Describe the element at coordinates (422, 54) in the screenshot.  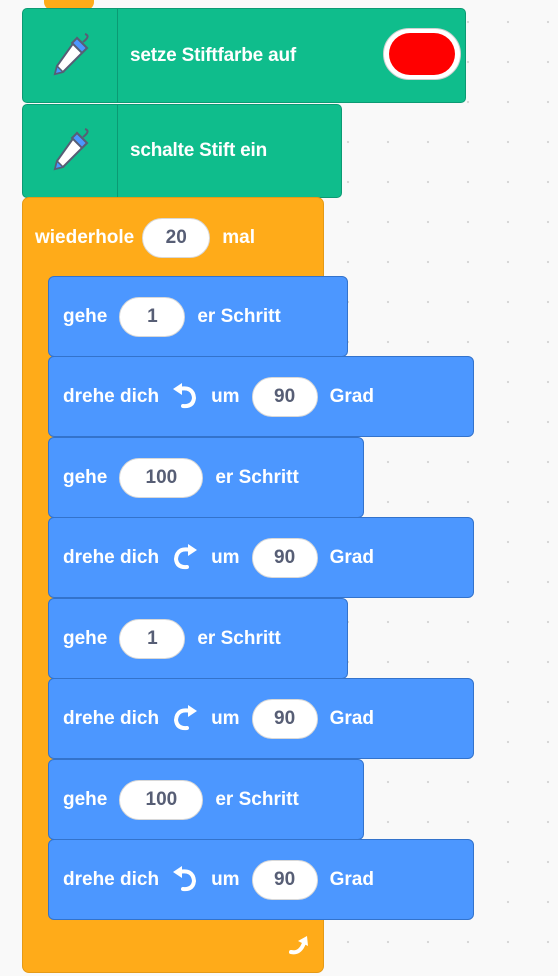
I see `pen-color-swatch` at that location.